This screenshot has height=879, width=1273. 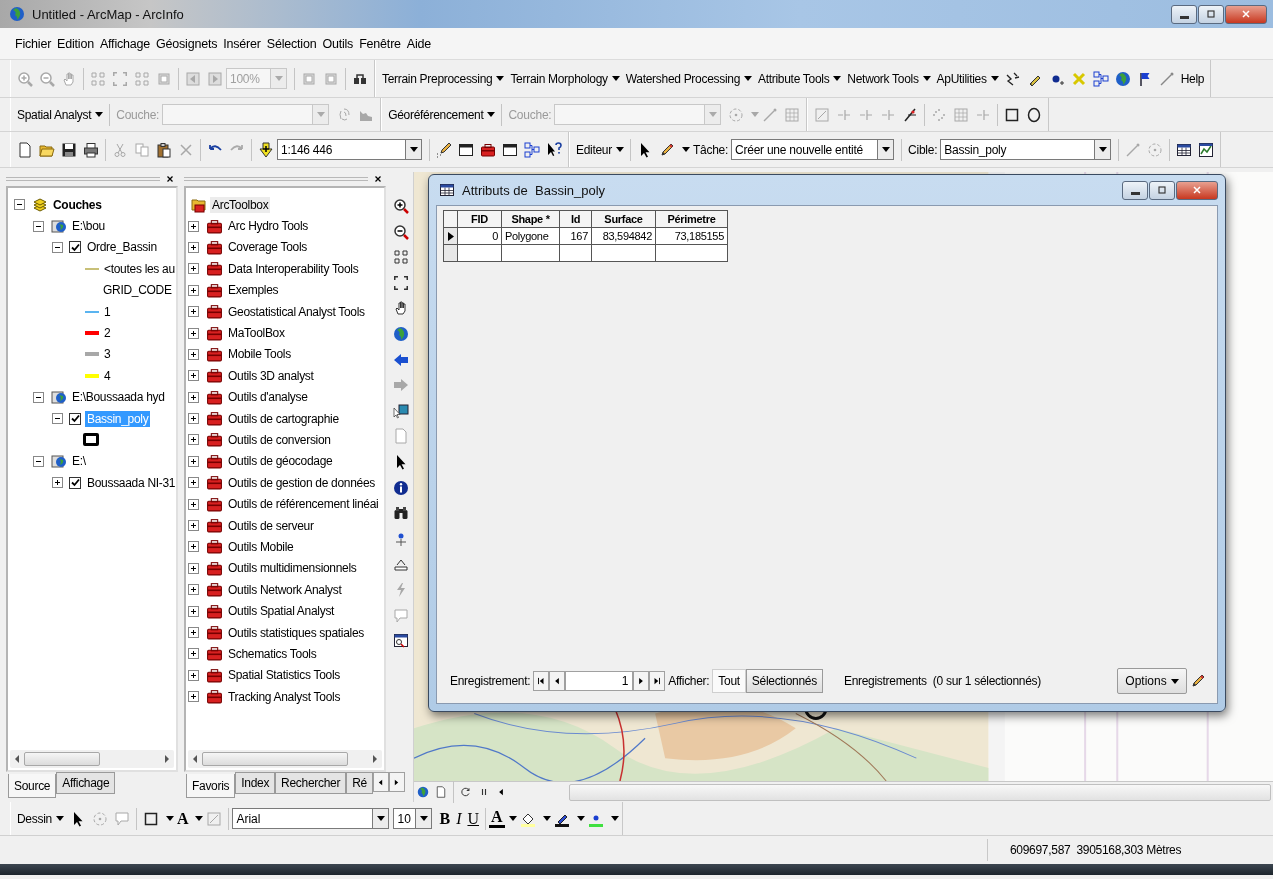 What do you see at coordinates (565, 78) in the screenshot?
I see `toolbar-menu: Terrain Morphology` at bounding box center [565, 78].